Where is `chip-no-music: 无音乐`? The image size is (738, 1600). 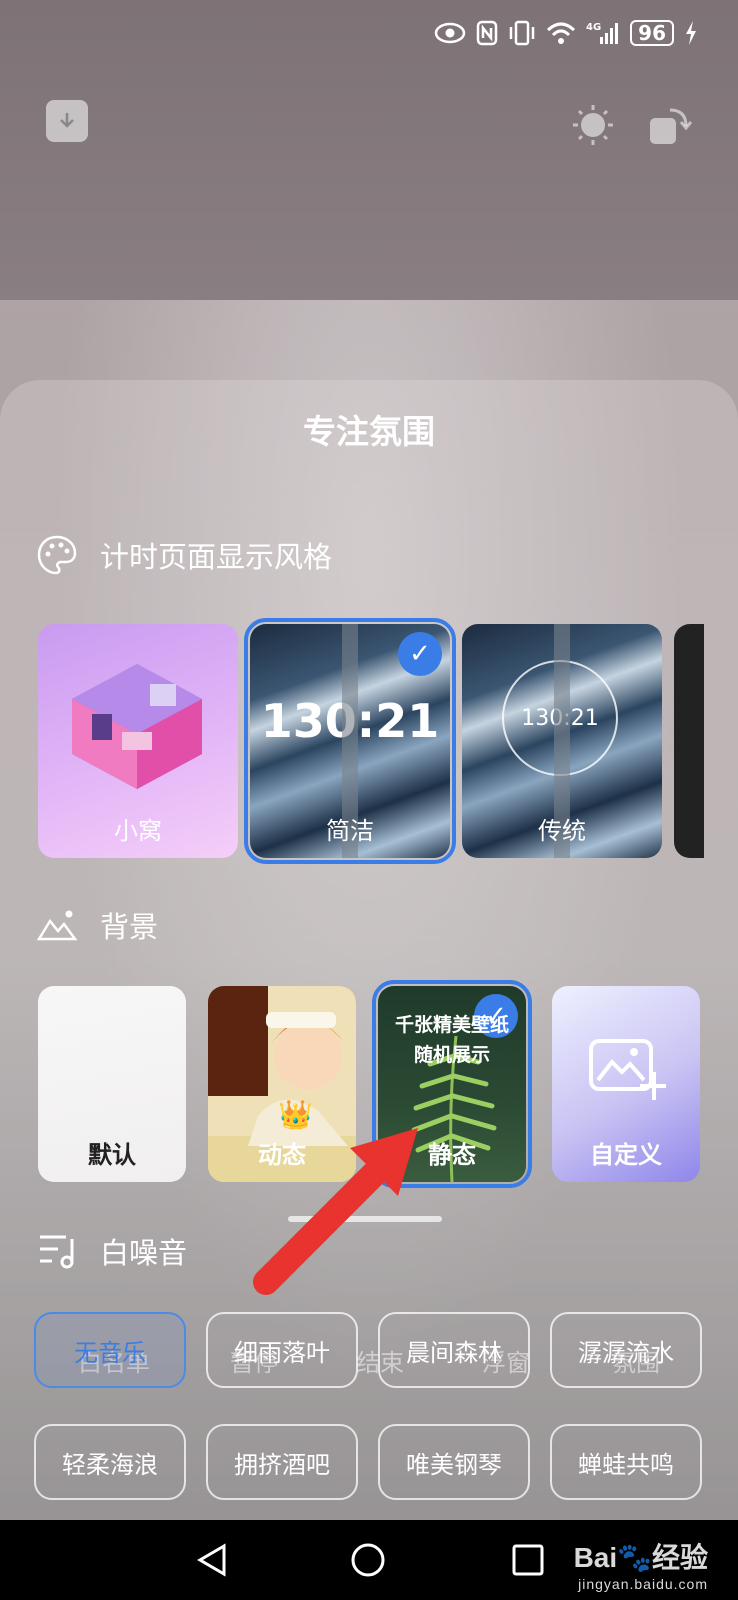
chip-no-music: 无音乐 is located at coordinates (110, 1350).